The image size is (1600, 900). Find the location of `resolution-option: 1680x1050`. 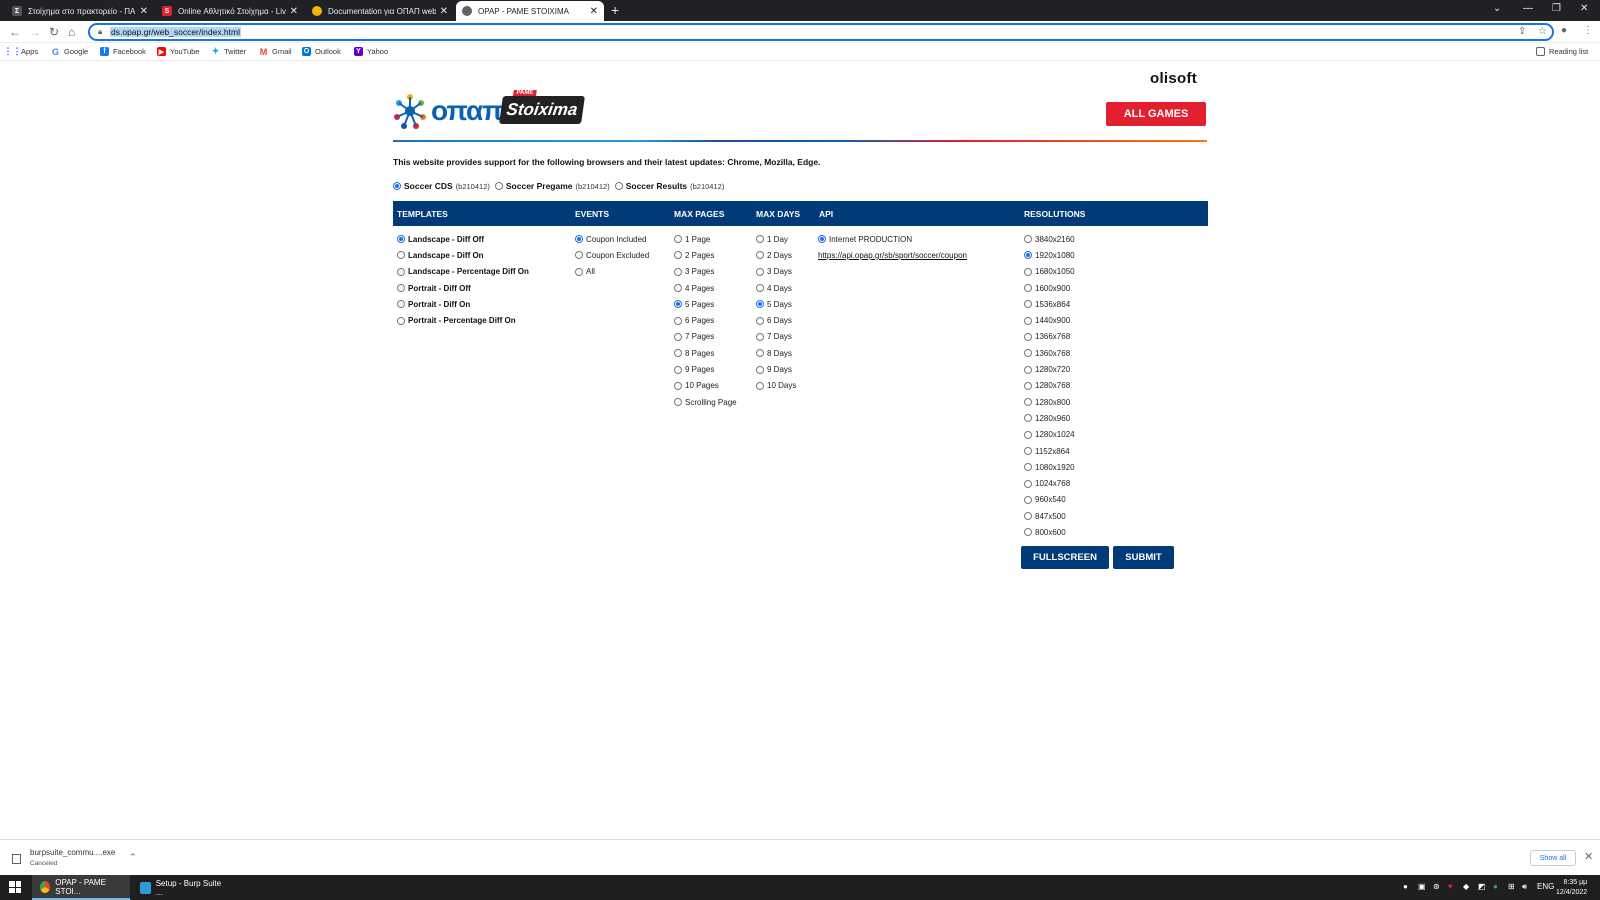

resolution-option: 1680x1050 is located at coordinates (1049, 272).